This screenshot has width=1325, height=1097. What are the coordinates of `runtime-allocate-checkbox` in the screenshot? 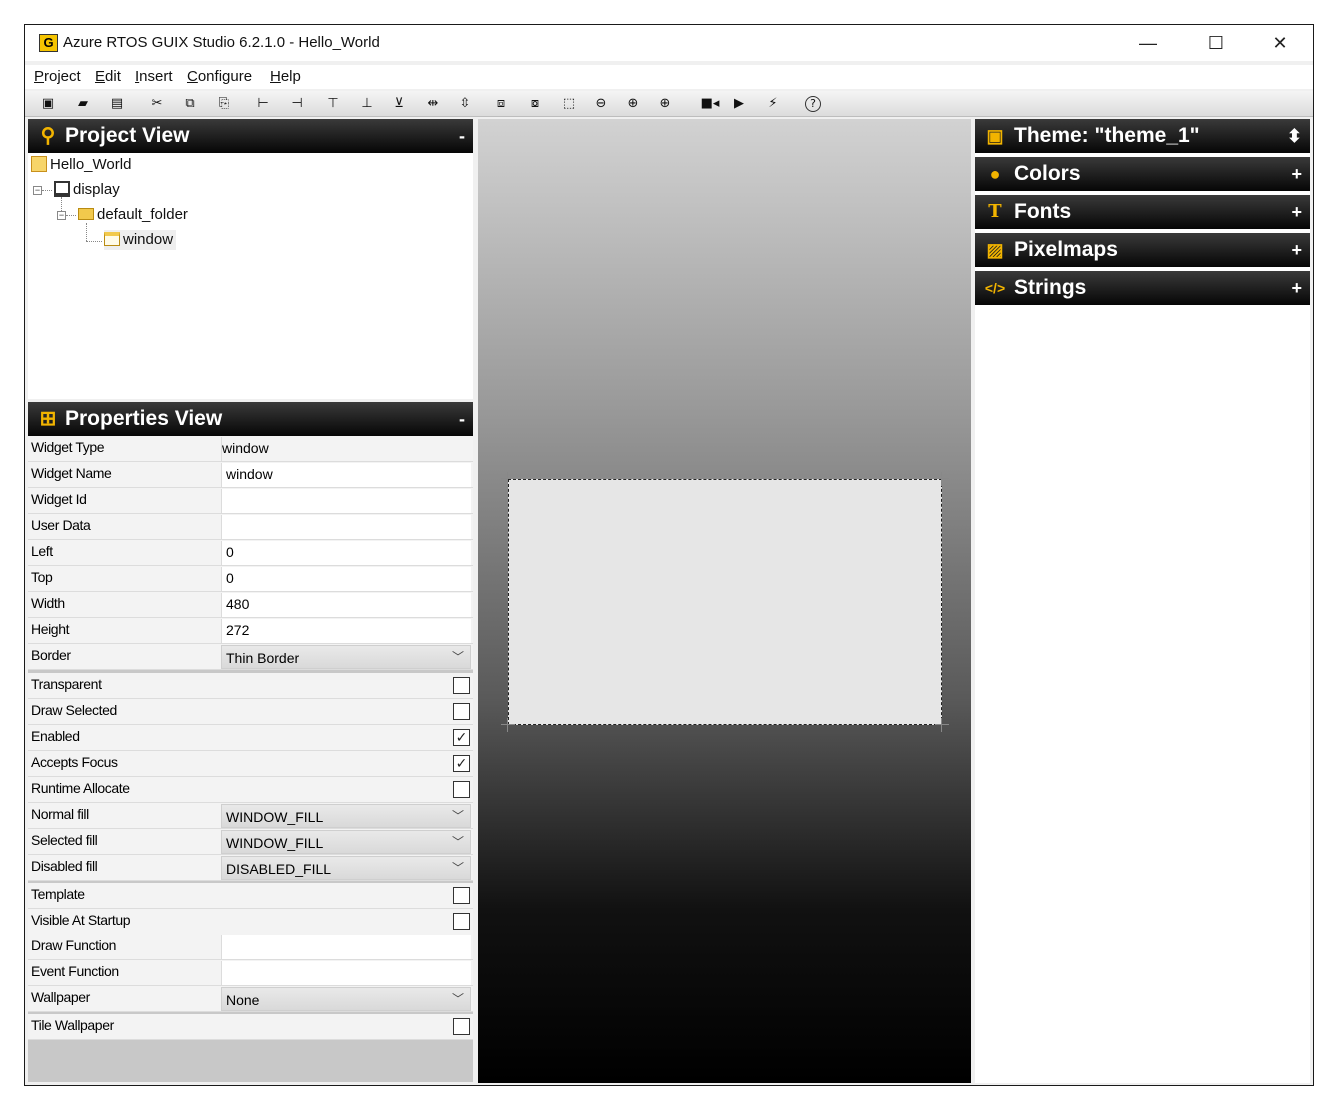 It's located at (461, 789).